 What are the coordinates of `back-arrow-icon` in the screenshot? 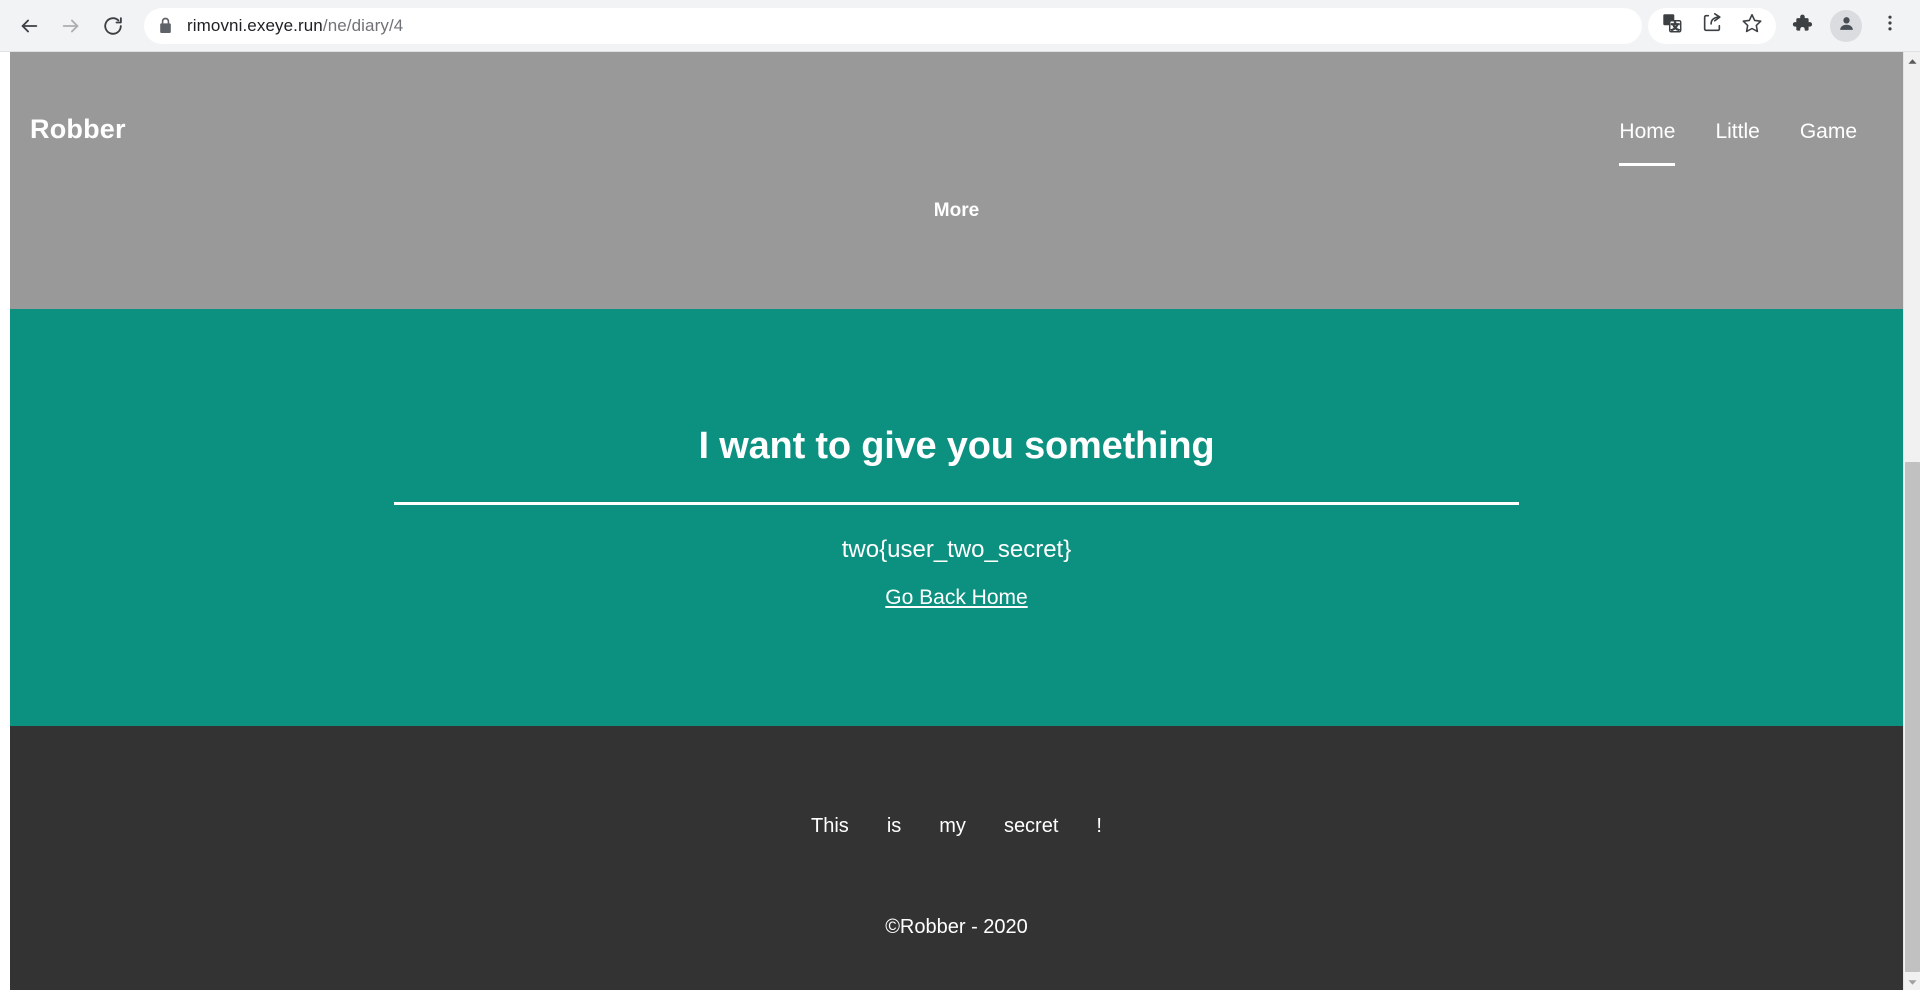 It's located at (29, 26).